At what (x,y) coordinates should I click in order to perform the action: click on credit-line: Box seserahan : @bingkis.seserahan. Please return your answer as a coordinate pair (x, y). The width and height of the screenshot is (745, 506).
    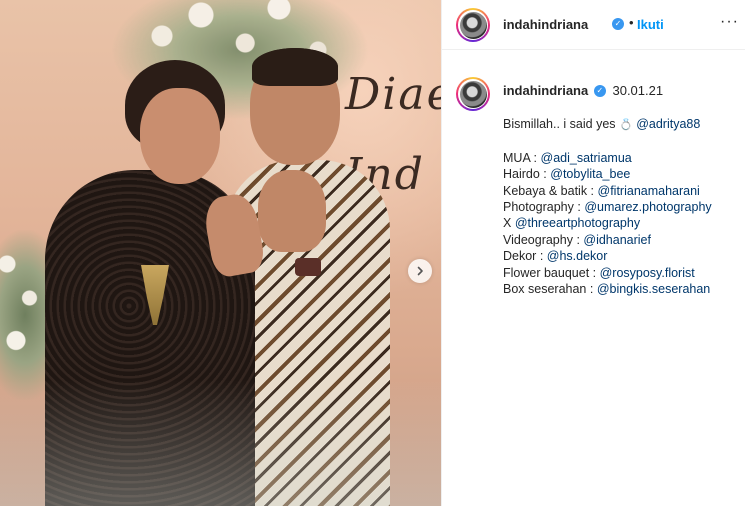
    Looking at the image, I should click on (623, 289).